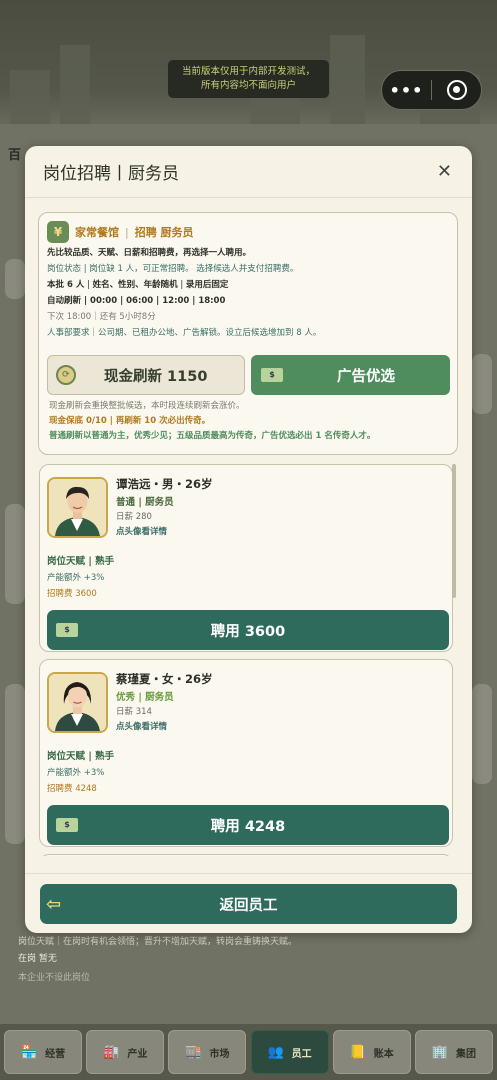  Describe the element at coordinates (134, 712) in the screenshot. I see `candidate-wage: 日薪 314` at that location.